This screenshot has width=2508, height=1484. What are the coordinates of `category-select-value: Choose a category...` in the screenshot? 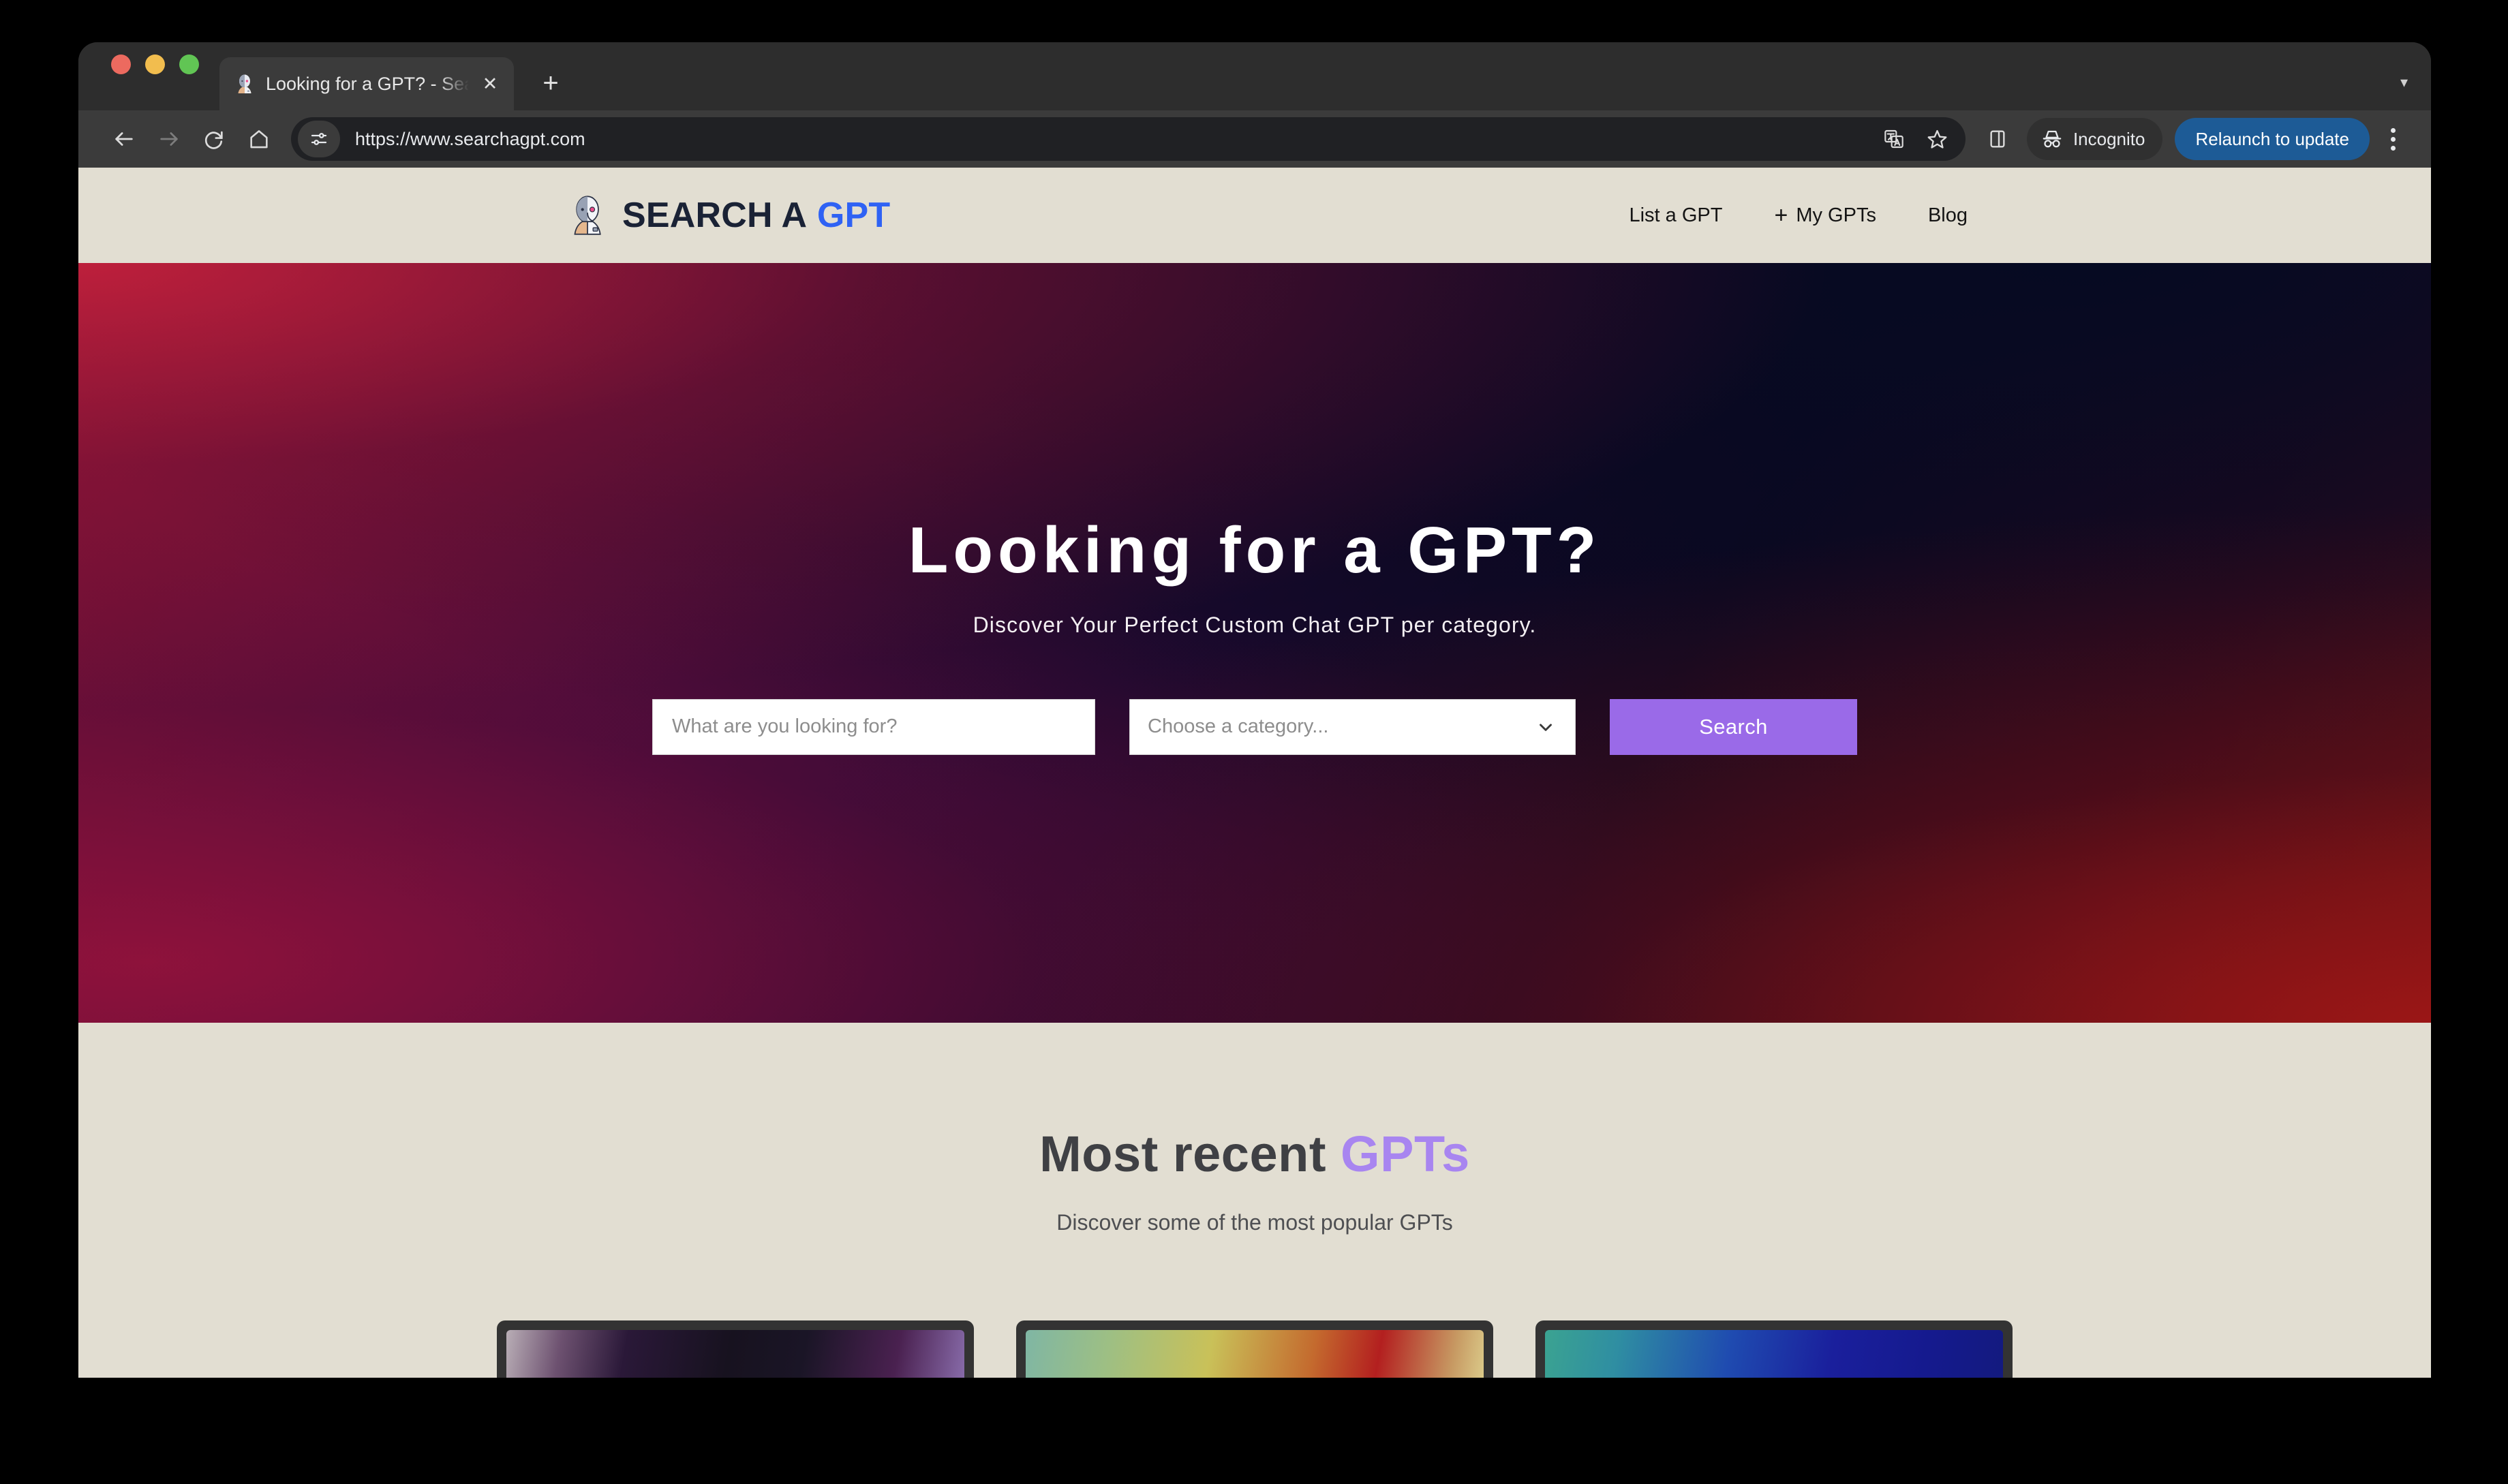 It's located at (1238, 726).